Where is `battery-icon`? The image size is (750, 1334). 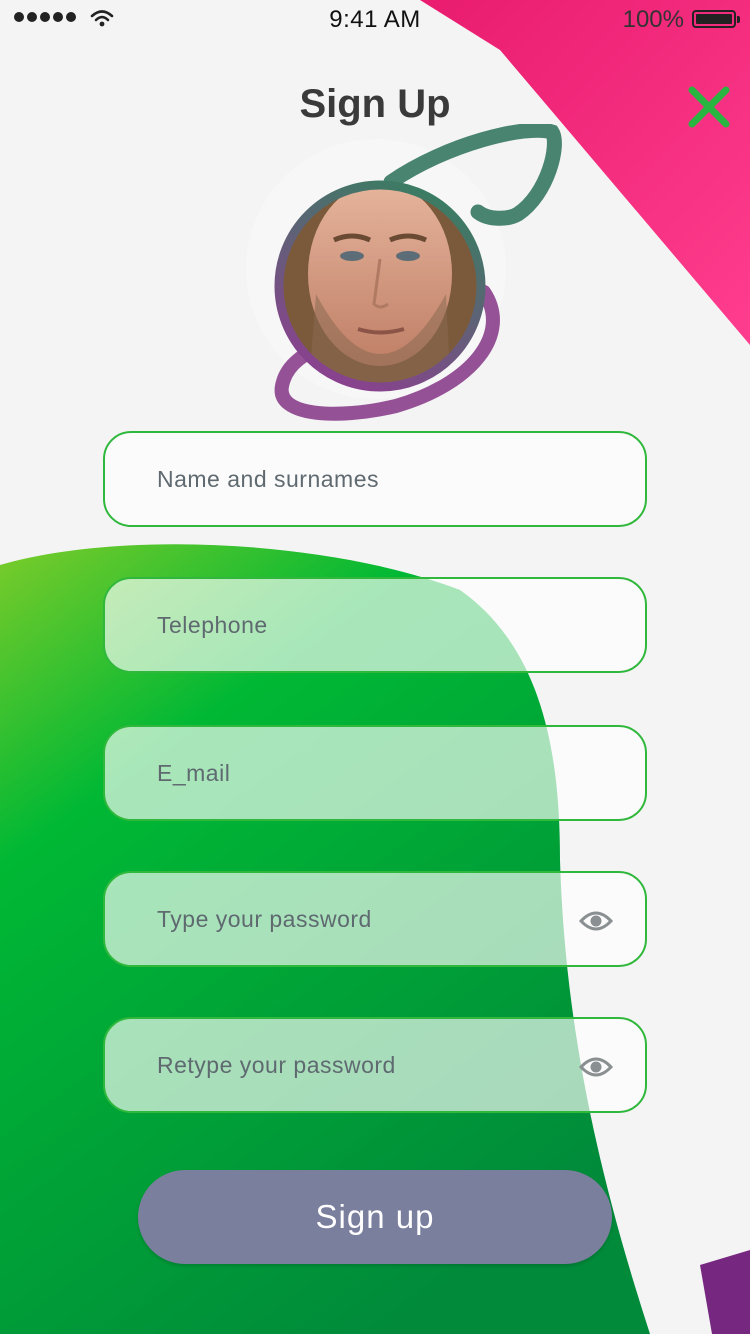 battery-icon is located at coordinates (716, 19).